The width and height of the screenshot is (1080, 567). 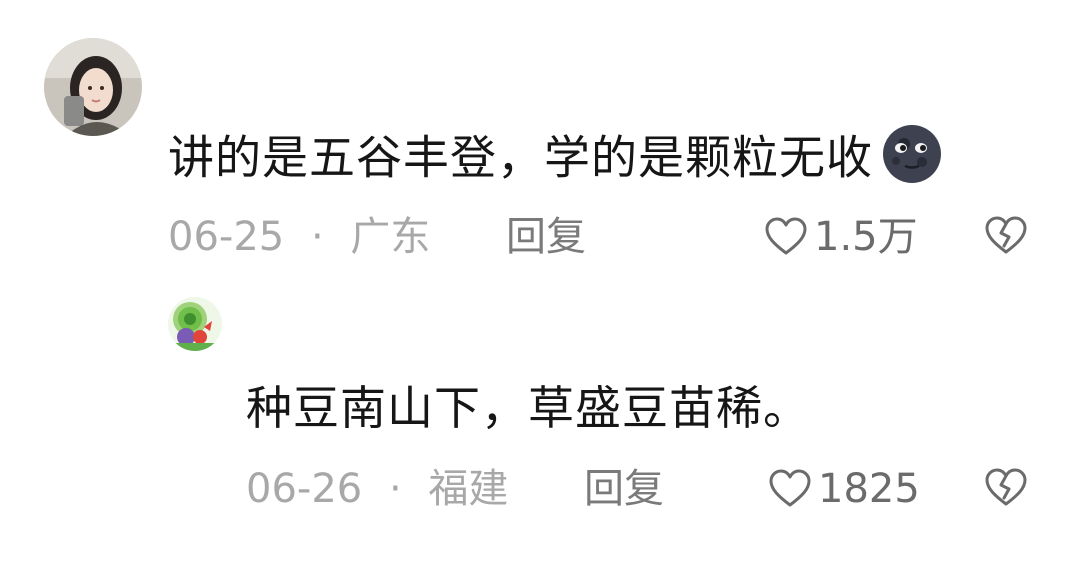 I want to click on like-count: 1825, so click(x=869, y=489).